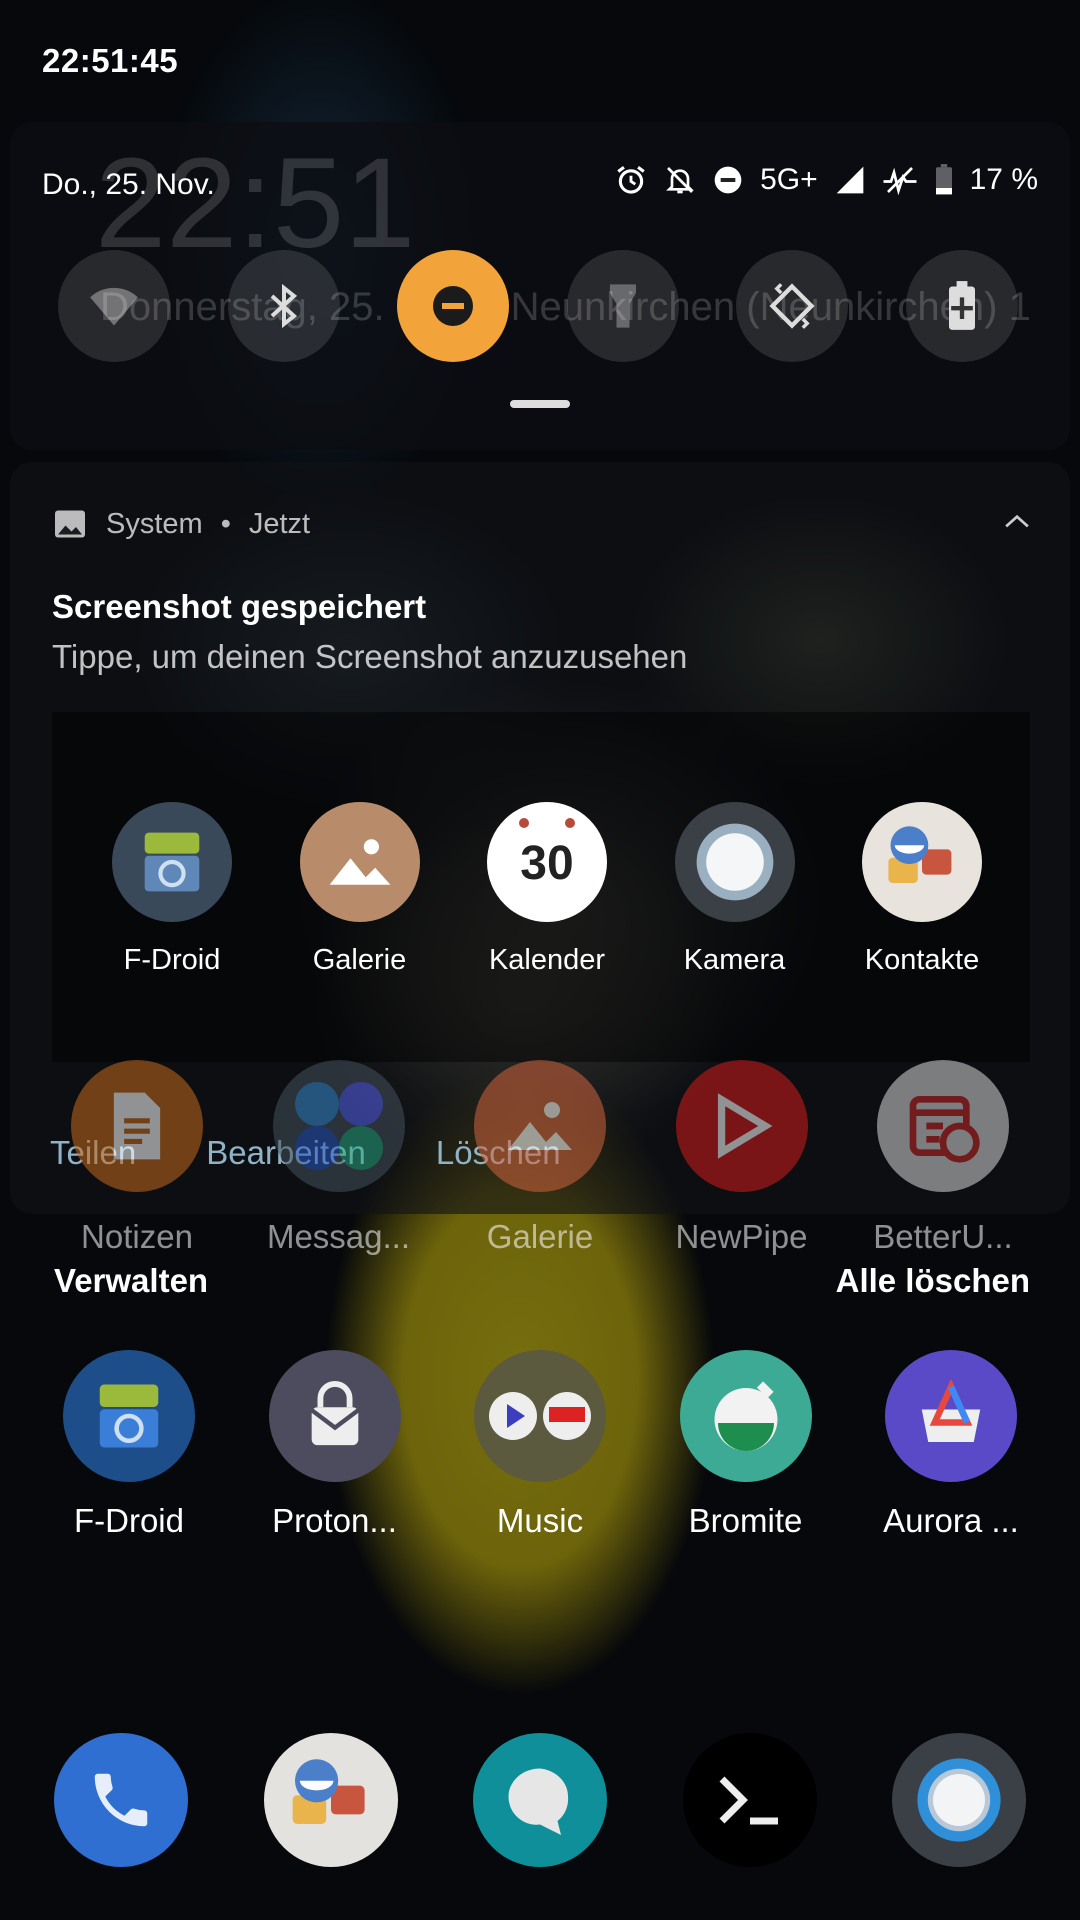 The height and width of the screenshot is (1920, 1080). Describe the element at coordinates (110, 60) in the screenshot. I see `status-bar-clock: 22:51:45` at that location.